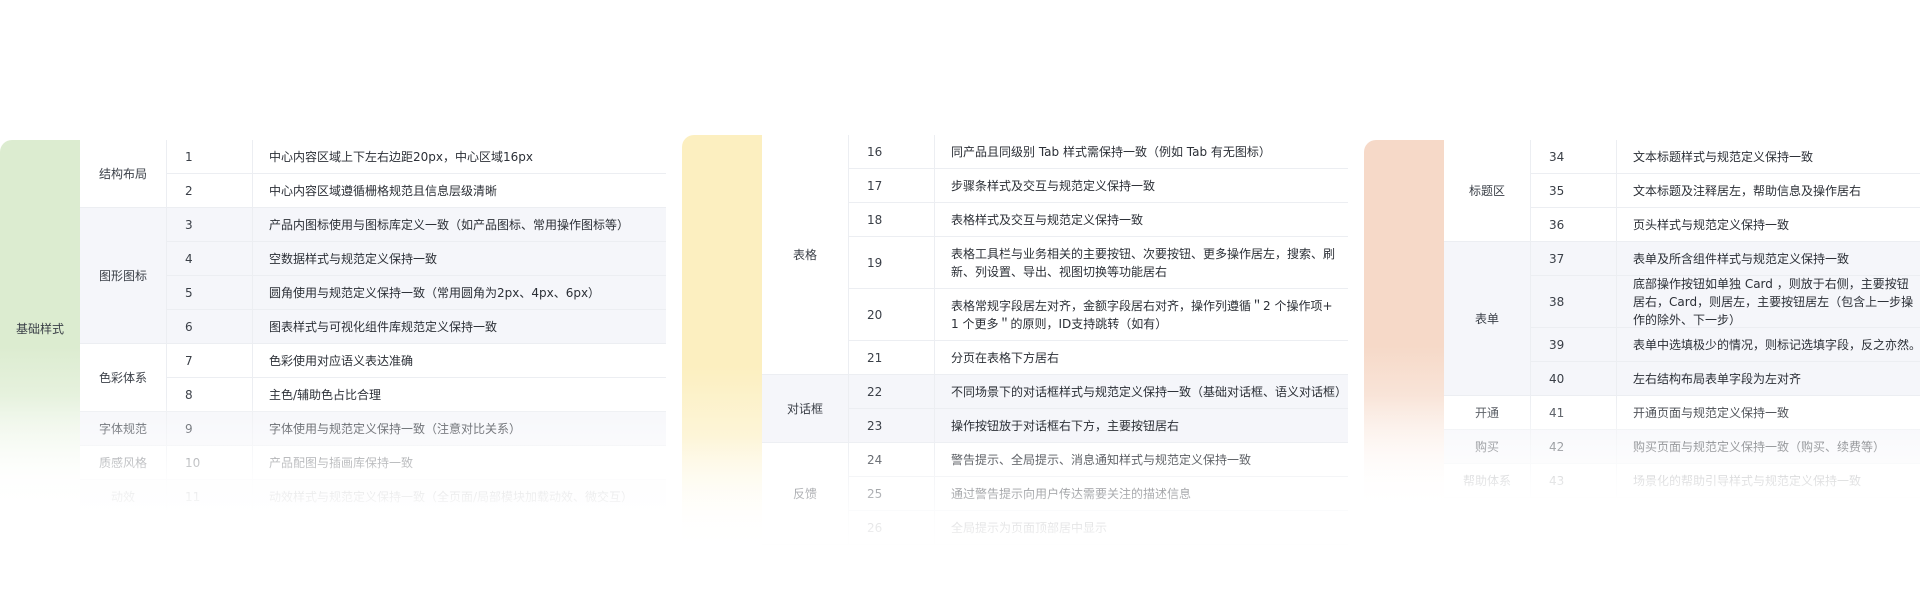 The width and height of the screenshot is (1920, 609). Describe the element at coordinates (1141, 425) in the screenshot. I see `item-text: 操作按钮放于对话框右下方，主要按钮居右` at that location.